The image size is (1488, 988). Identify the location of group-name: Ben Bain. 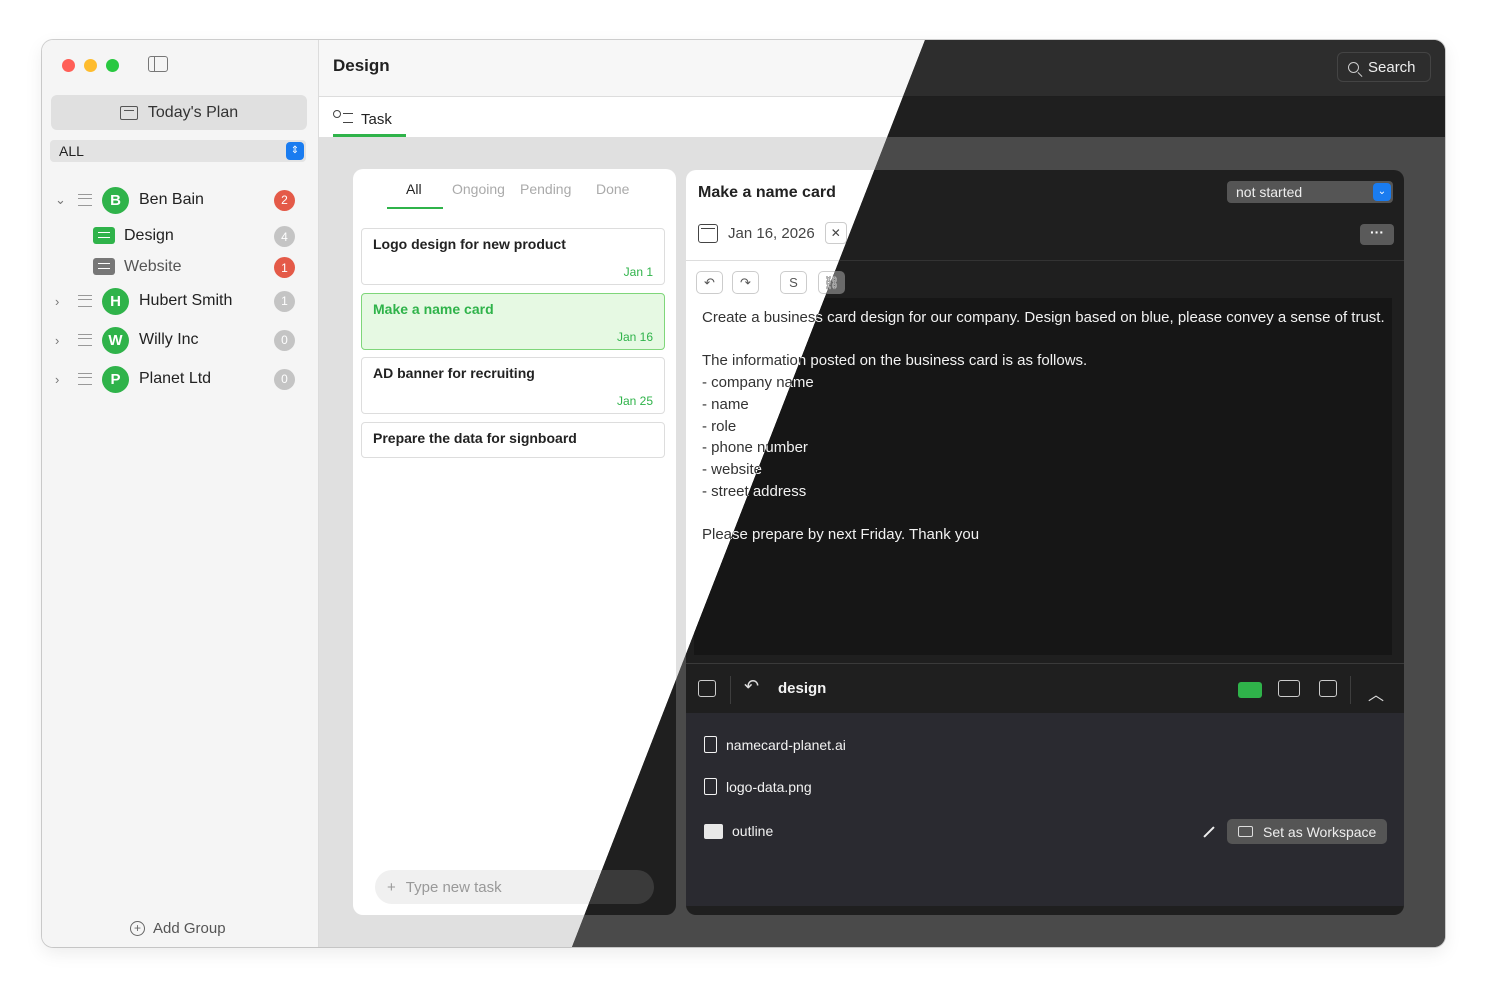
(171, 199).